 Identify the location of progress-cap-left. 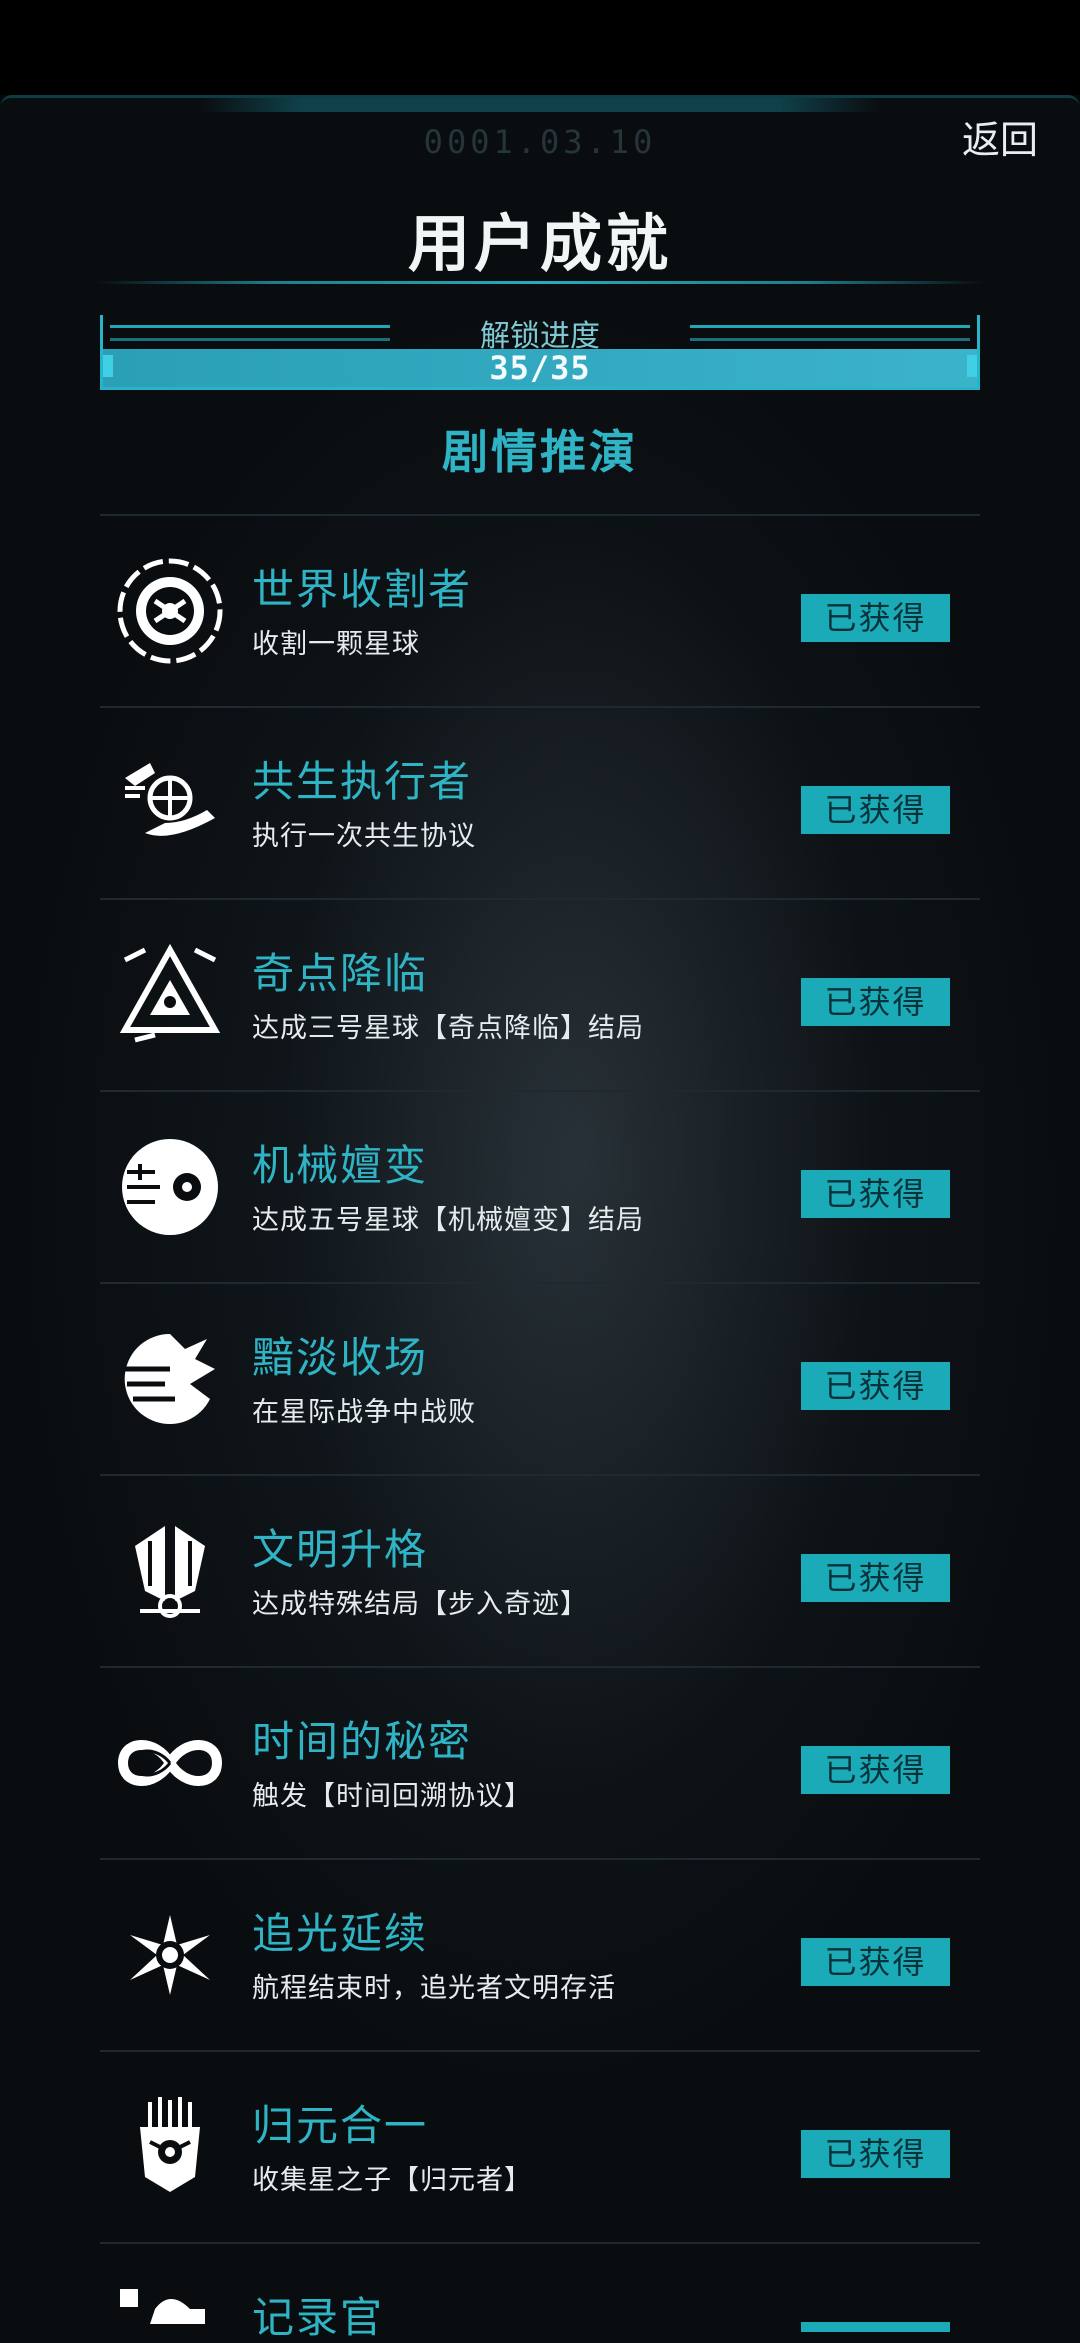
(108, 366).